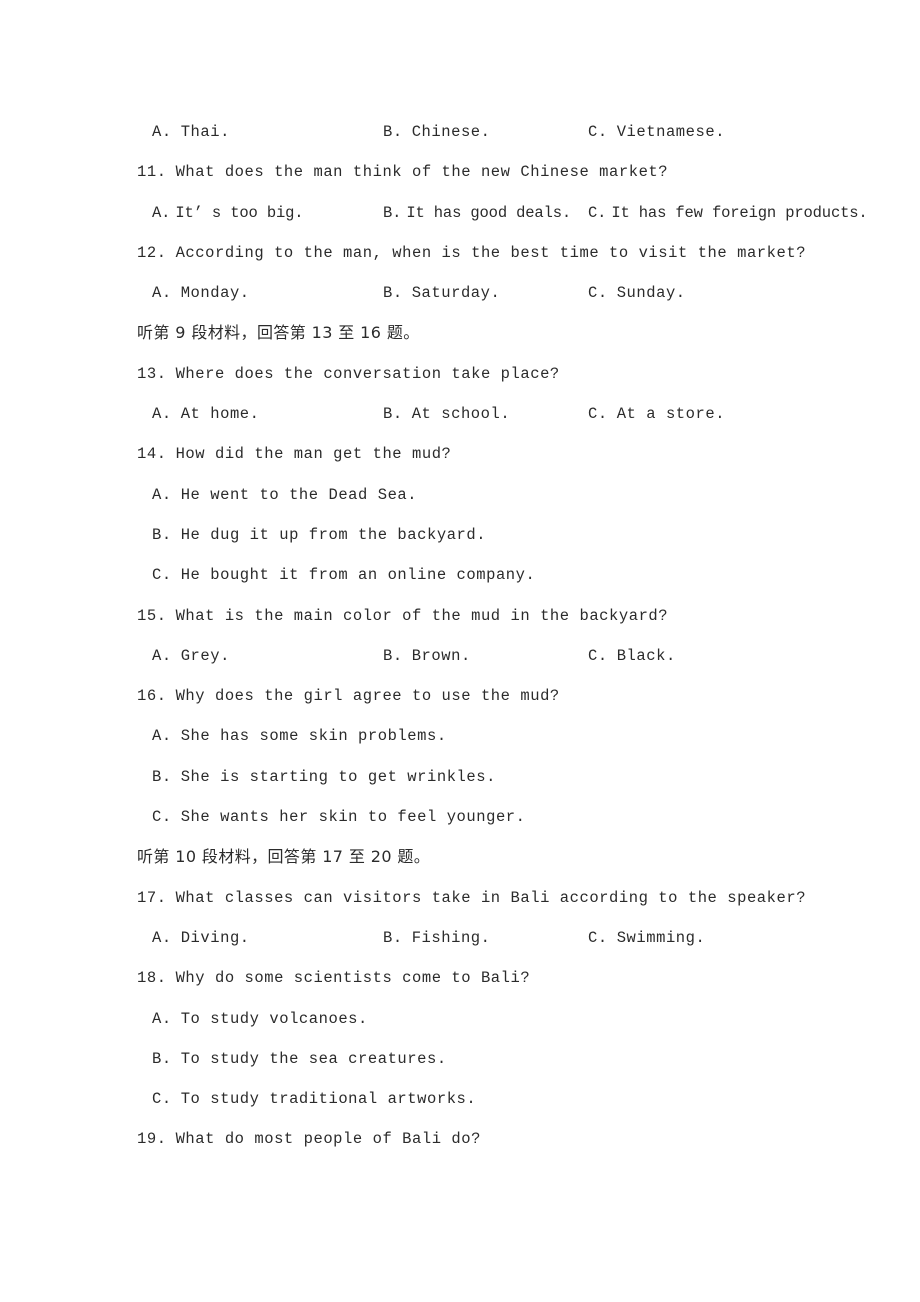 This screenshot has width=920, height=1302. Describe the element at coordinates (205, 655) in the screenshot. I see `option-text: Grey.` at that location.